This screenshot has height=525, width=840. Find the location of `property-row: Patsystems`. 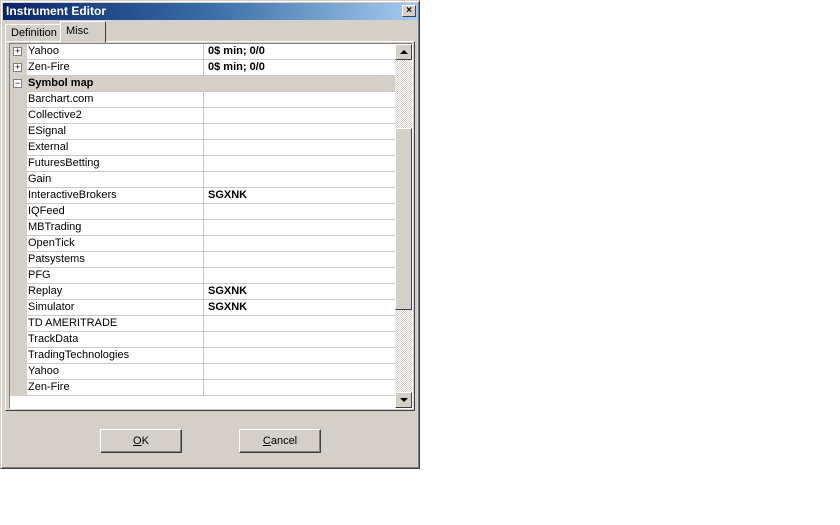

property-row: Patsystems is located at coordinates (203, 260).